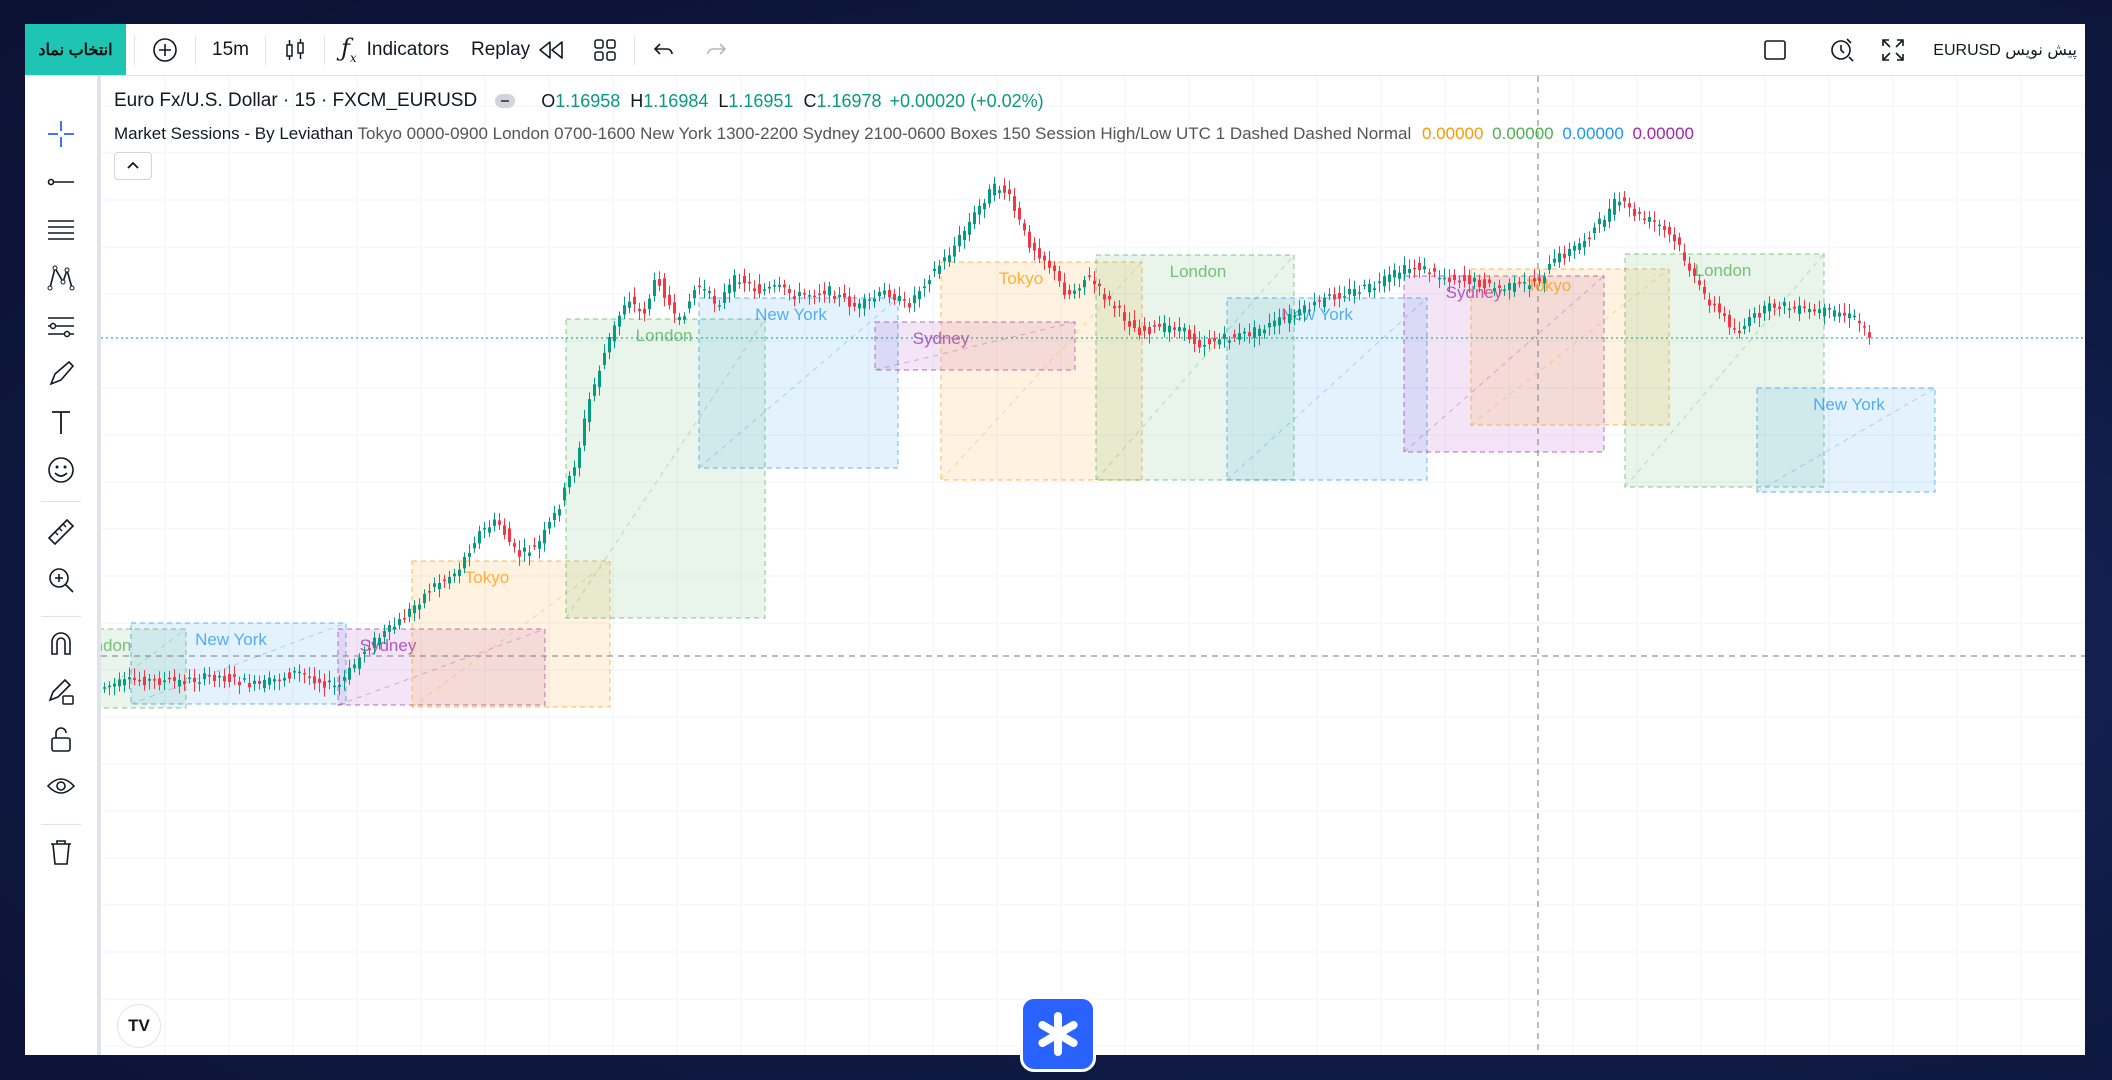 This screenshot has height=1080, width=2112. What do you see at coordinates (1893, 50) in the screenshot?
I see `expand-icon` at bounding box center [1893, 50].